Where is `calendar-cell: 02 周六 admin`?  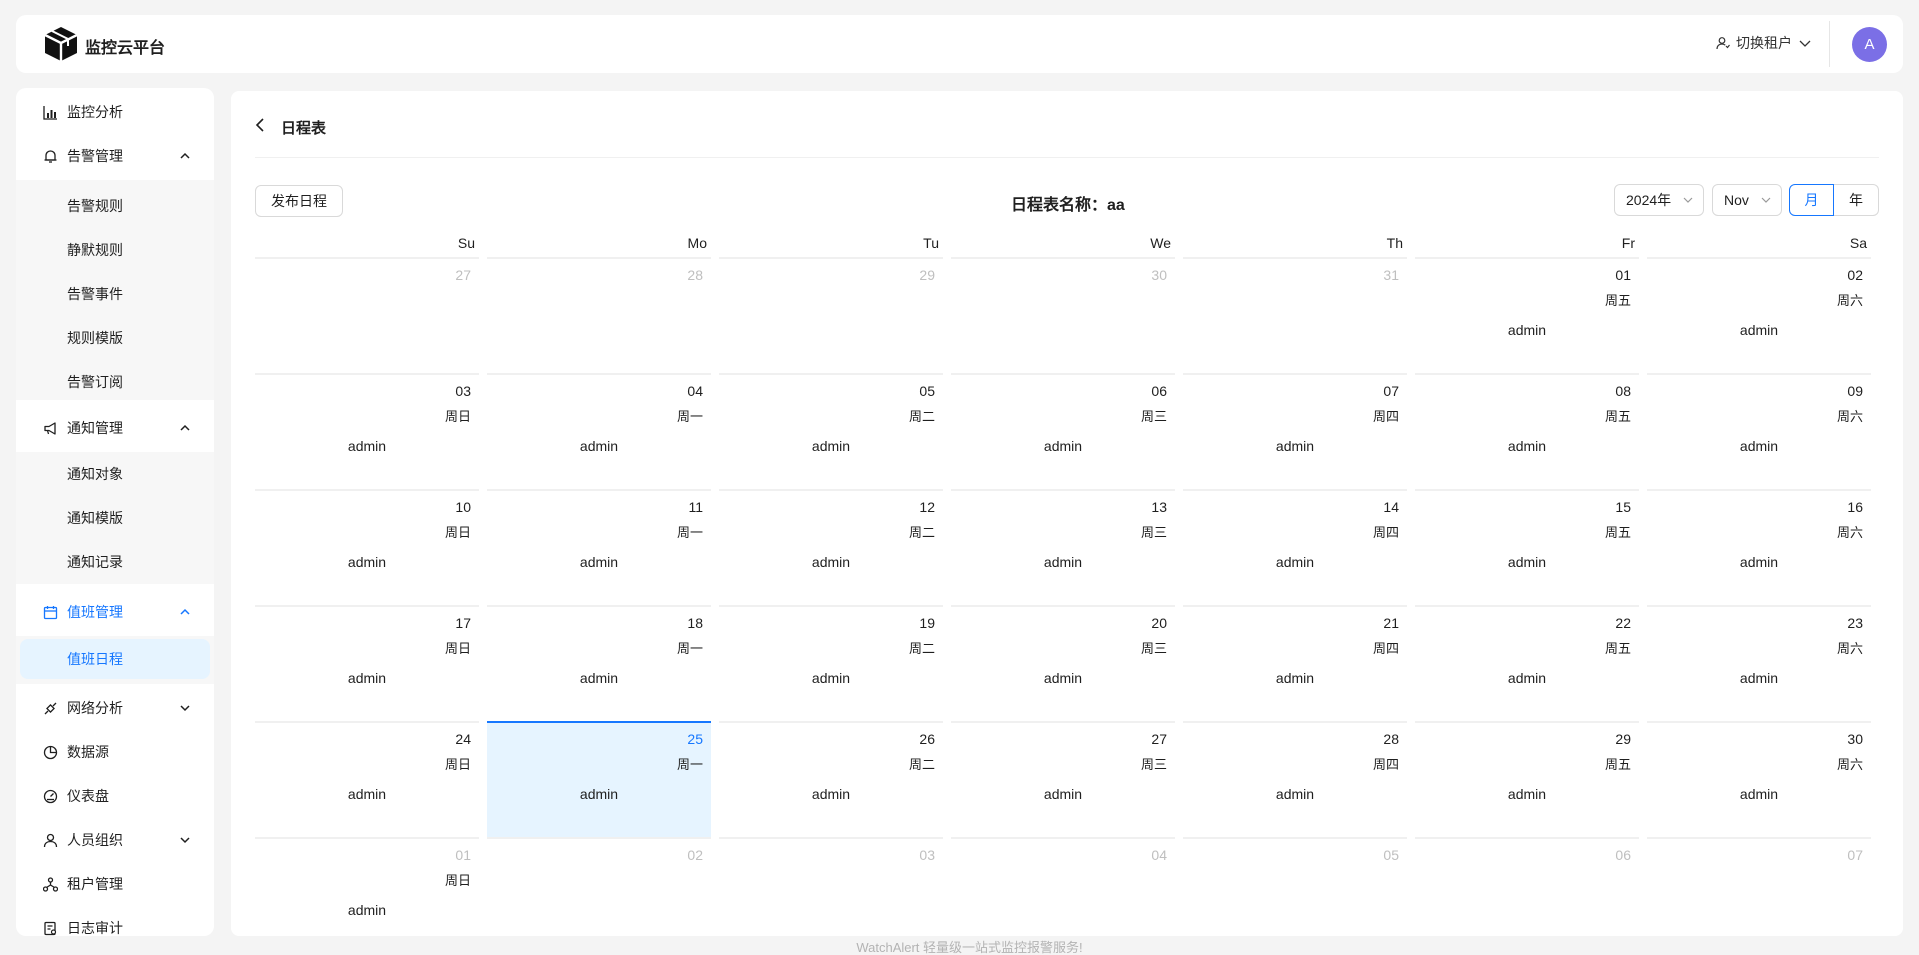 calendar-cell: 02 周六 admin is located at coordinates (1759, 315).